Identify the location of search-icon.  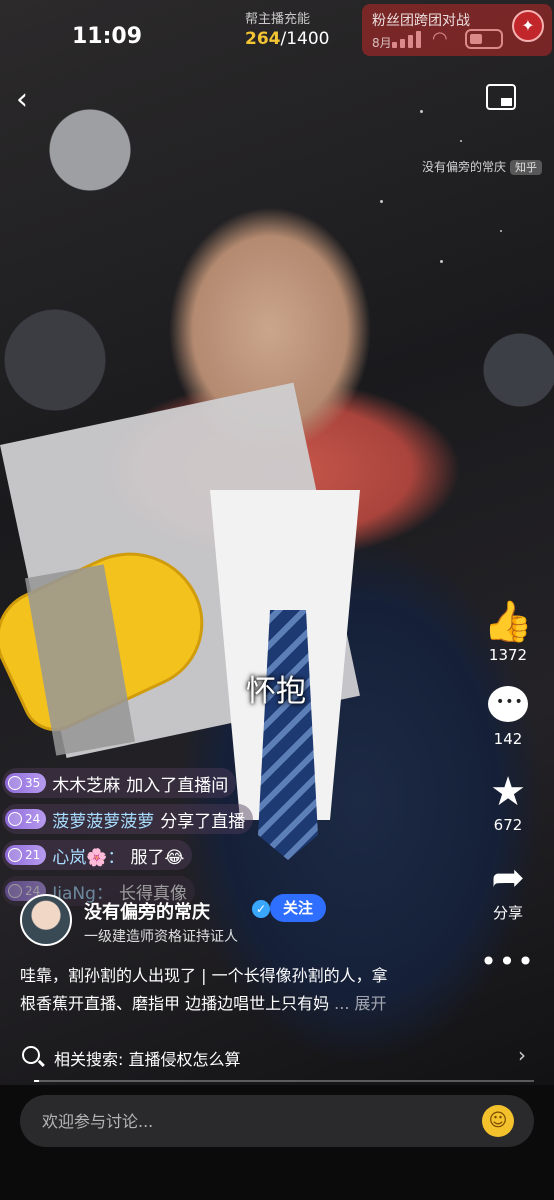
(31, 1055).